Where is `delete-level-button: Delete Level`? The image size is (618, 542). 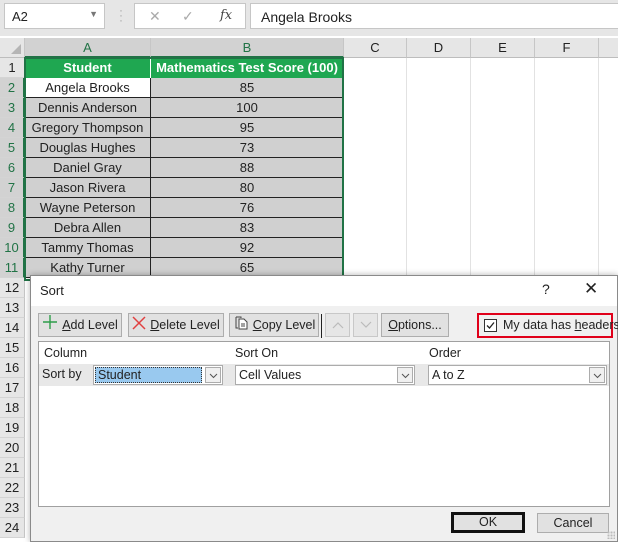 delete-level-button: Delete Level is located at coordinates (176, 325).